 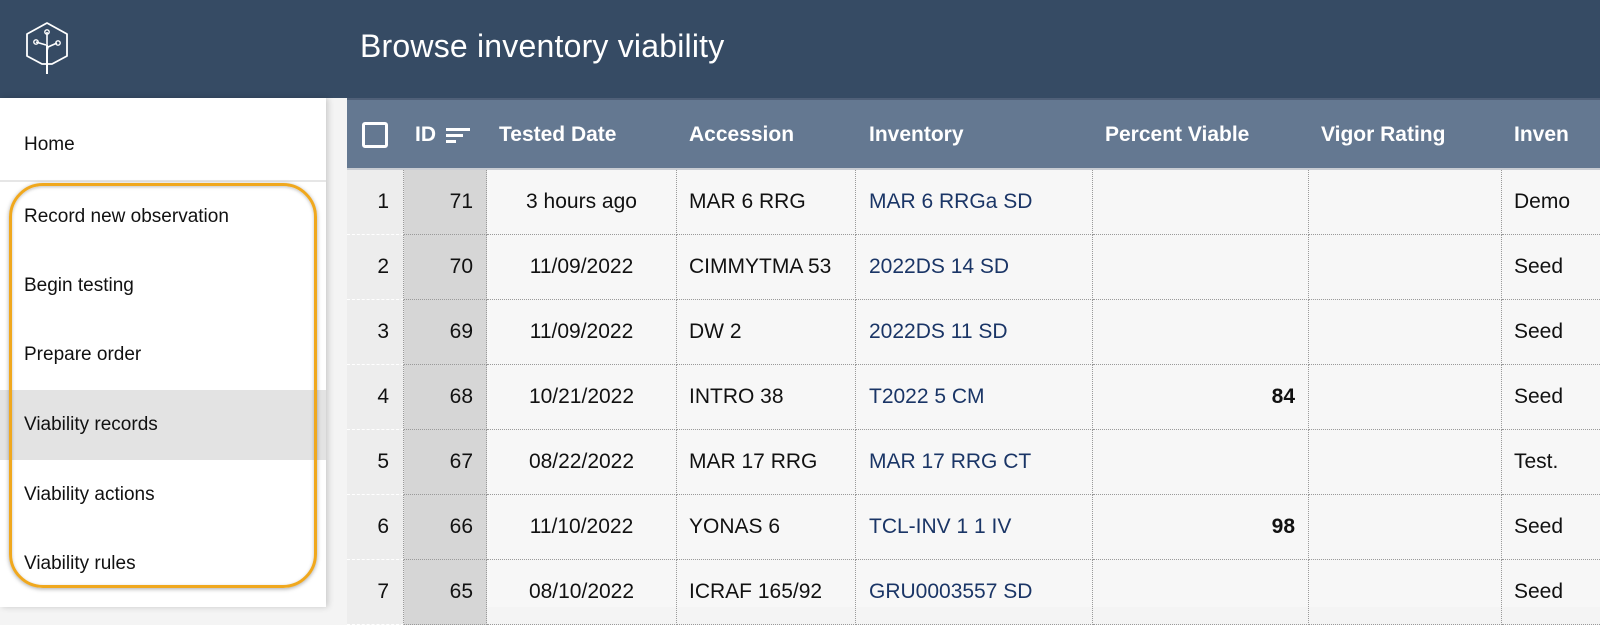 What do you see at coordinates (582, 397) in the screenshot?
I see `tested-date-cell: 10/21/2022` at bounding box center [582, 397].